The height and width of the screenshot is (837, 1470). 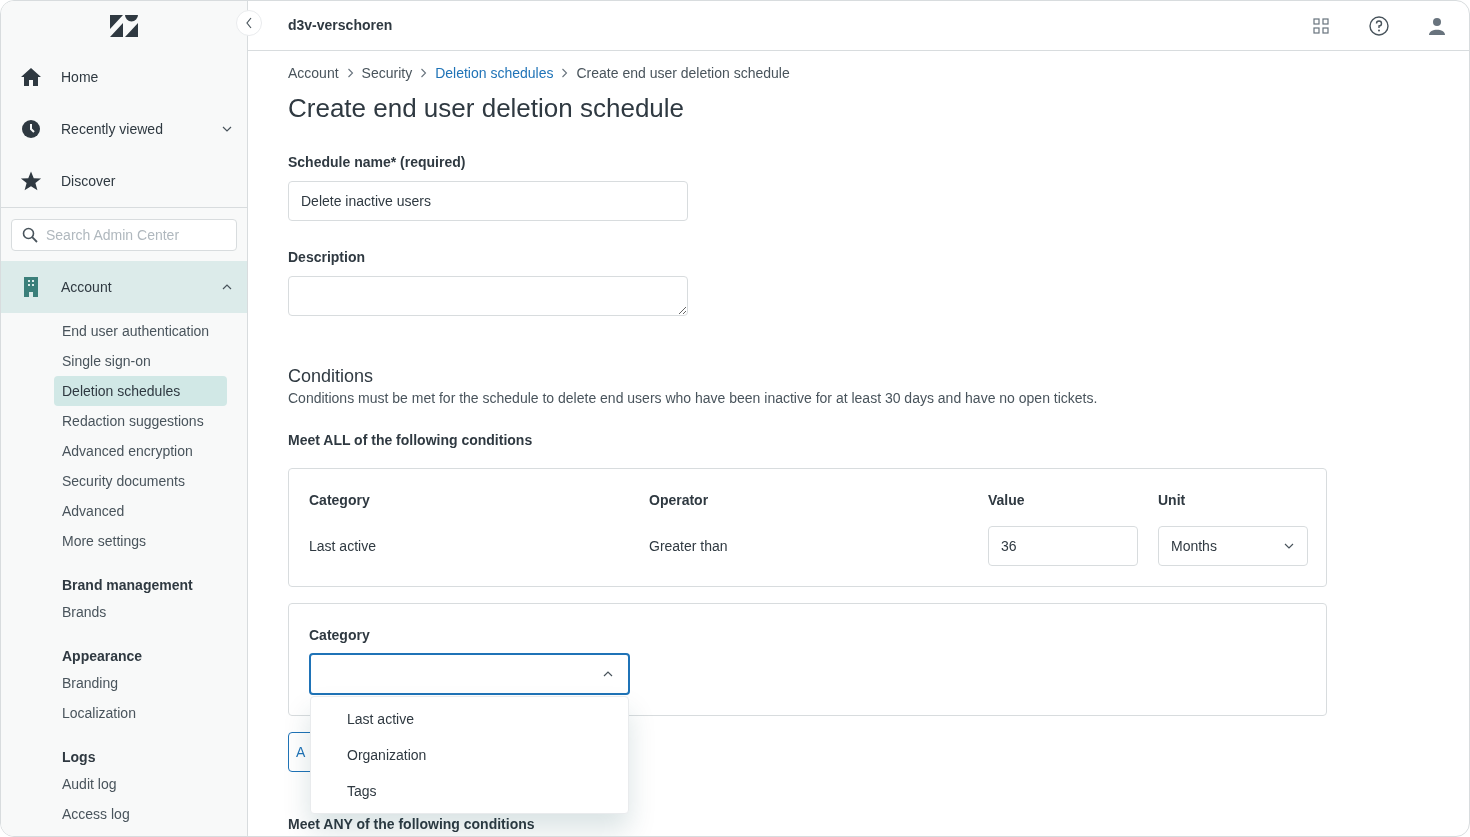 What do you see at coordinates (411, 440) in the screenshot?
I see `subheading: Meet ALL of the following conditions` at bounding box center [411, 440].